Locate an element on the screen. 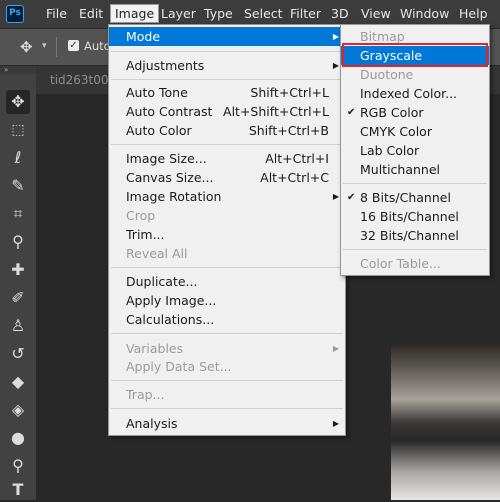  menu-view: View is located at coordinates (376, 13).